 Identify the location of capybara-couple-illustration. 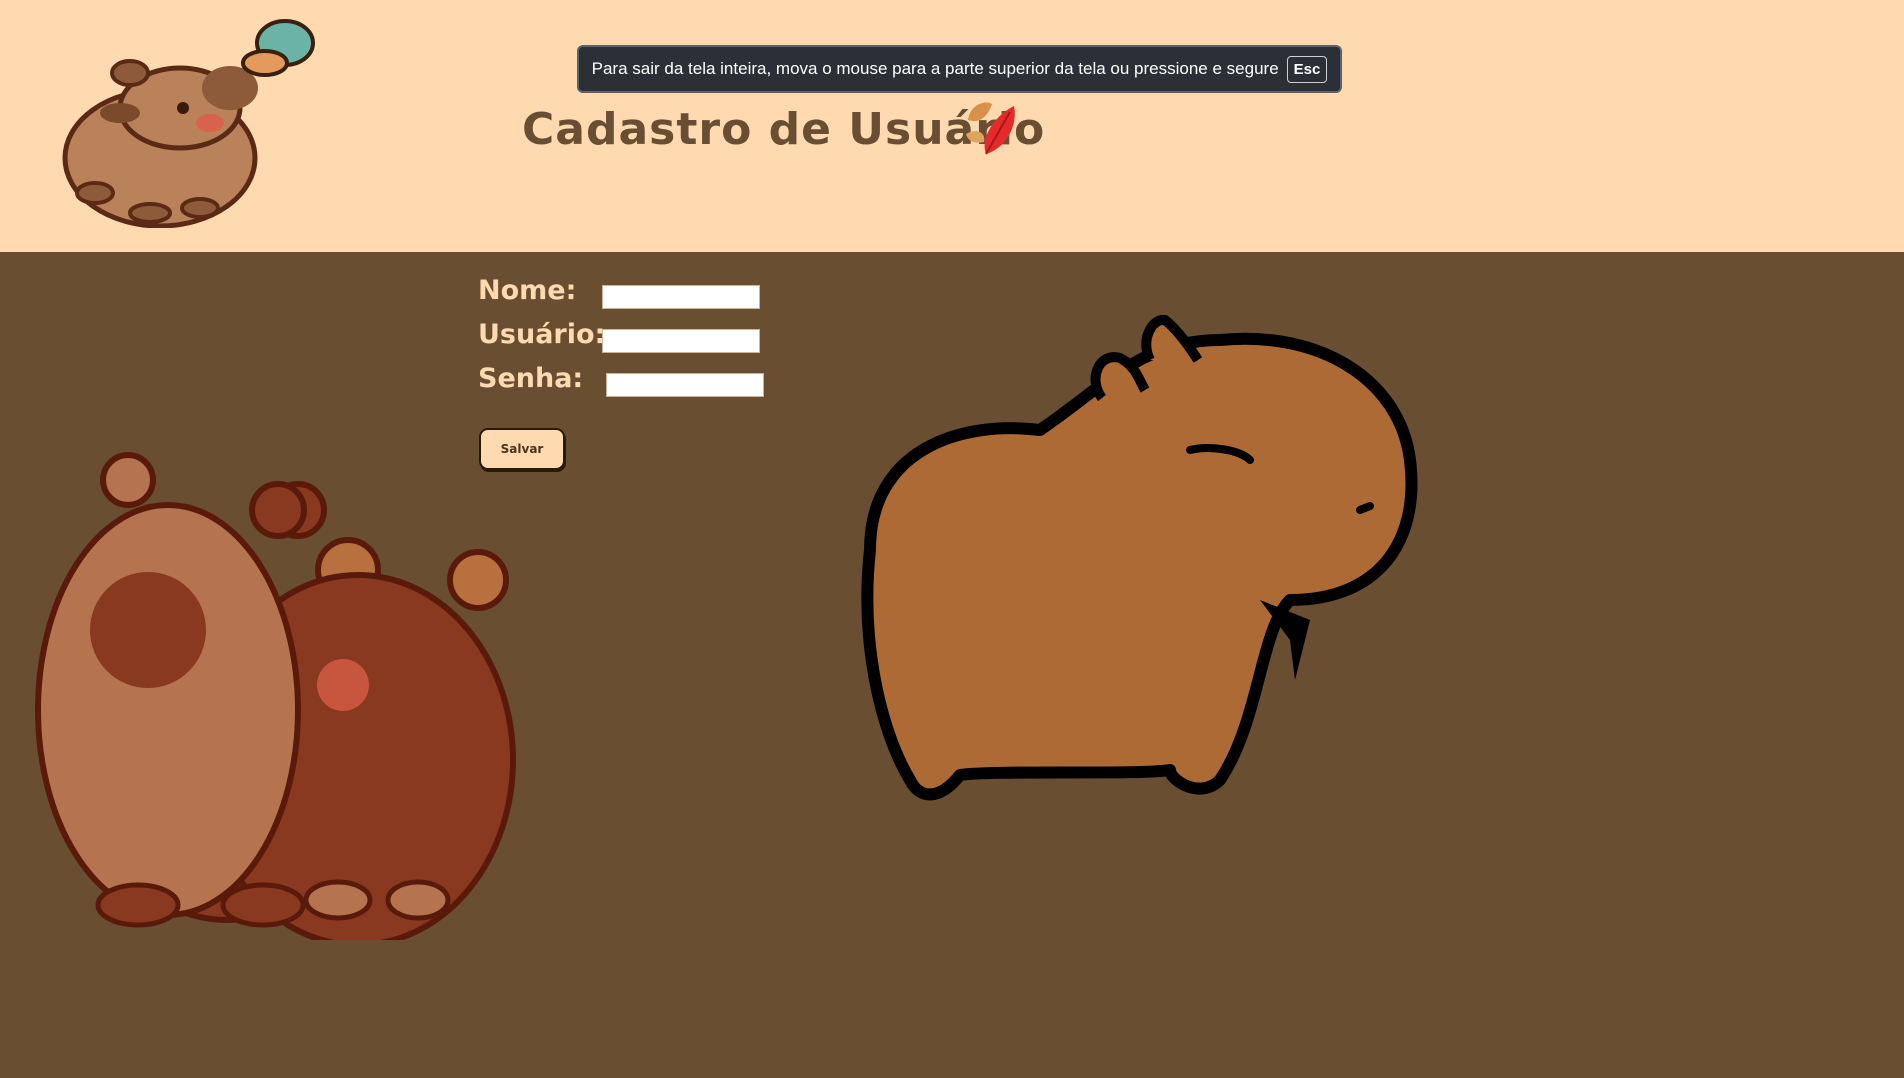
(275, 696).